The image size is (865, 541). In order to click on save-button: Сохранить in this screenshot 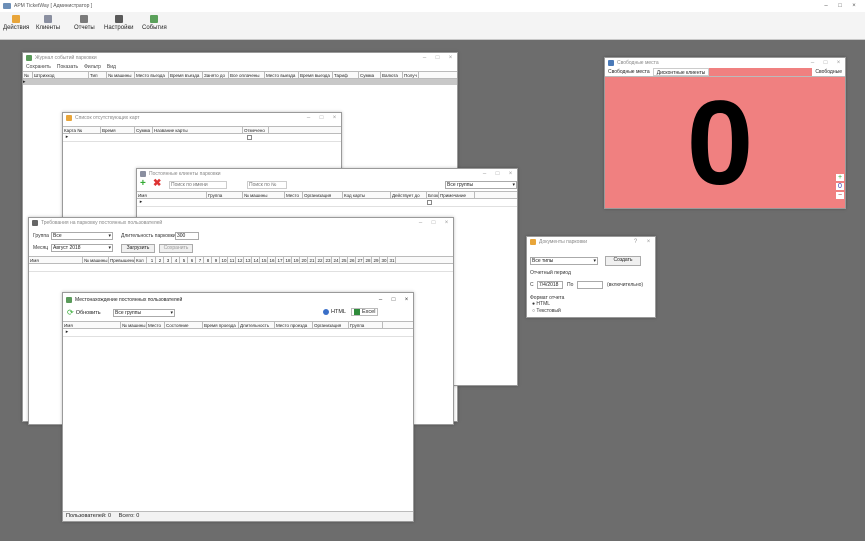, I will do `click(176, 248)`.